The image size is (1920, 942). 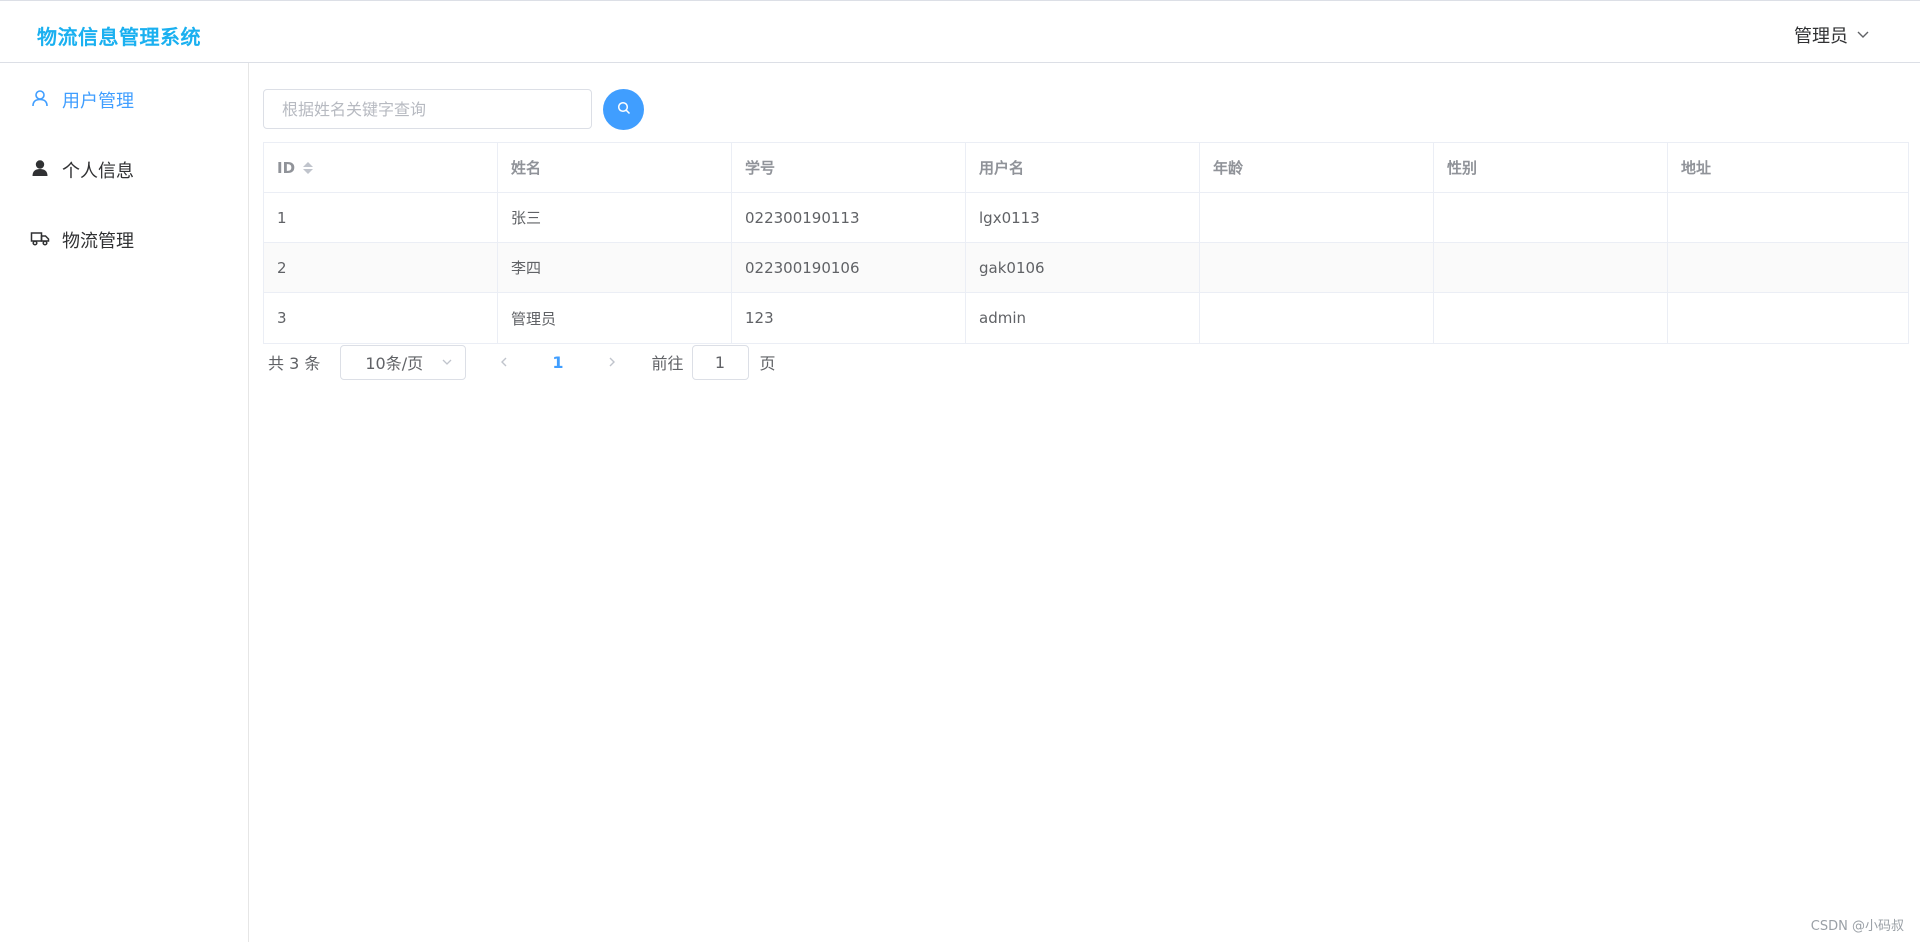 I want to click on user-filled-icon, so click(x=40, y=170).